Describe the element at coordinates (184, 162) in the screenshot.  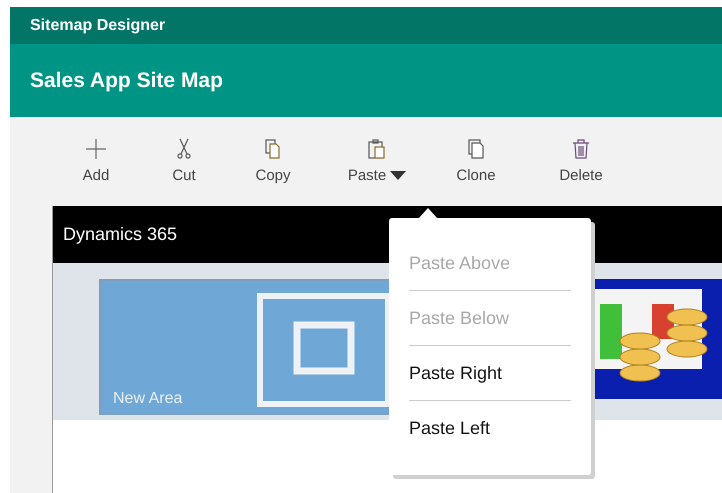
I see `toolbar-button: Cut` at that location.